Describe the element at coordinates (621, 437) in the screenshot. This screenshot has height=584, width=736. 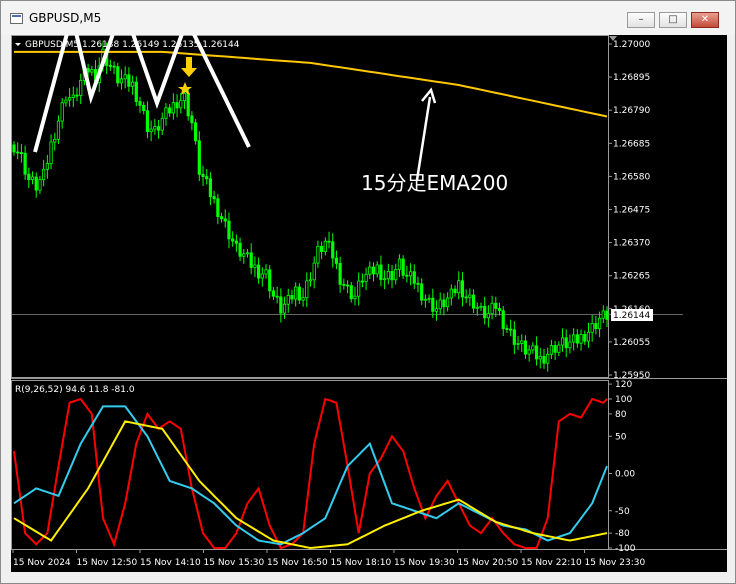
I see `sub-label: 50` at that location.